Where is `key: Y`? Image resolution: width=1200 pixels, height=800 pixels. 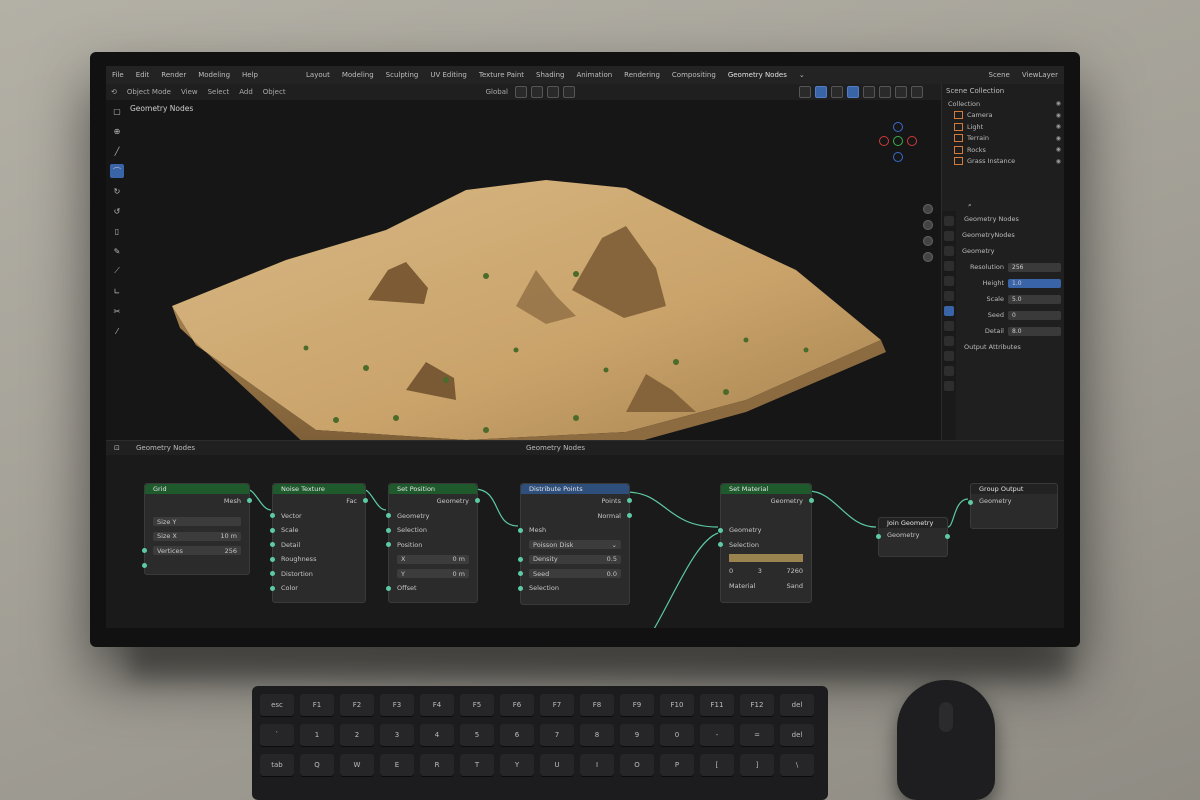
key: Y is located at coordinates (517, 765).